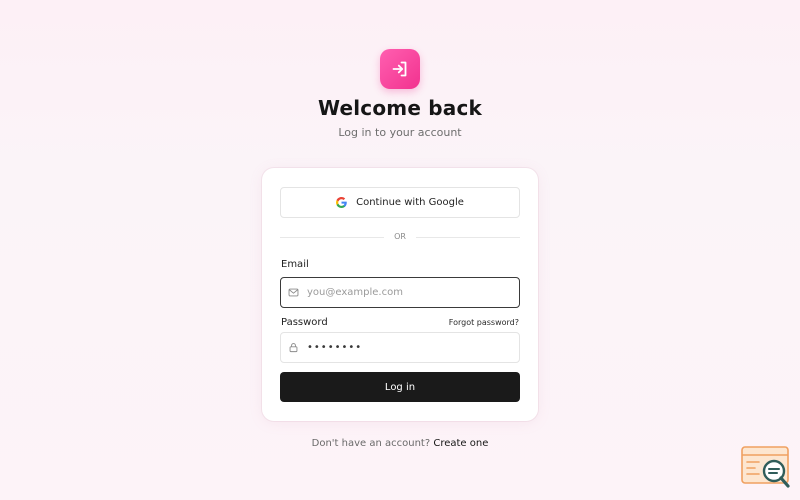  Describe the element at coordinates (400, 108) in the screenshot. I see `page-title: Welcome back` at that location.